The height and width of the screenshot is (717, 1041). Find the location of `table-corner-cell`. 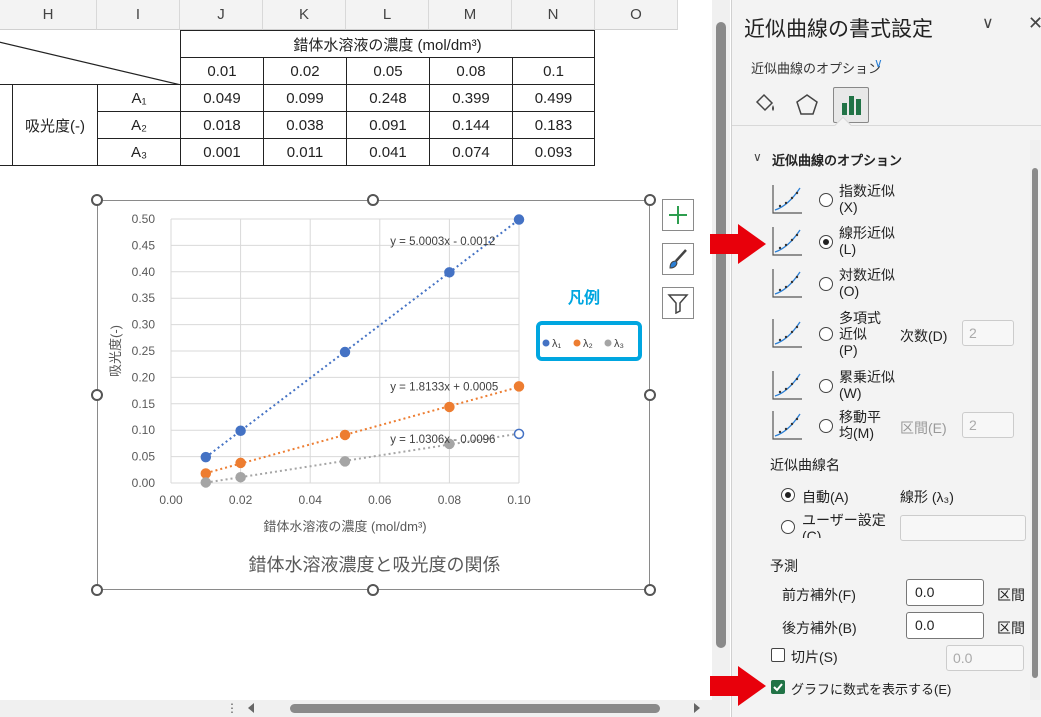

table-corner-cell is located at coordinates (90, 57).